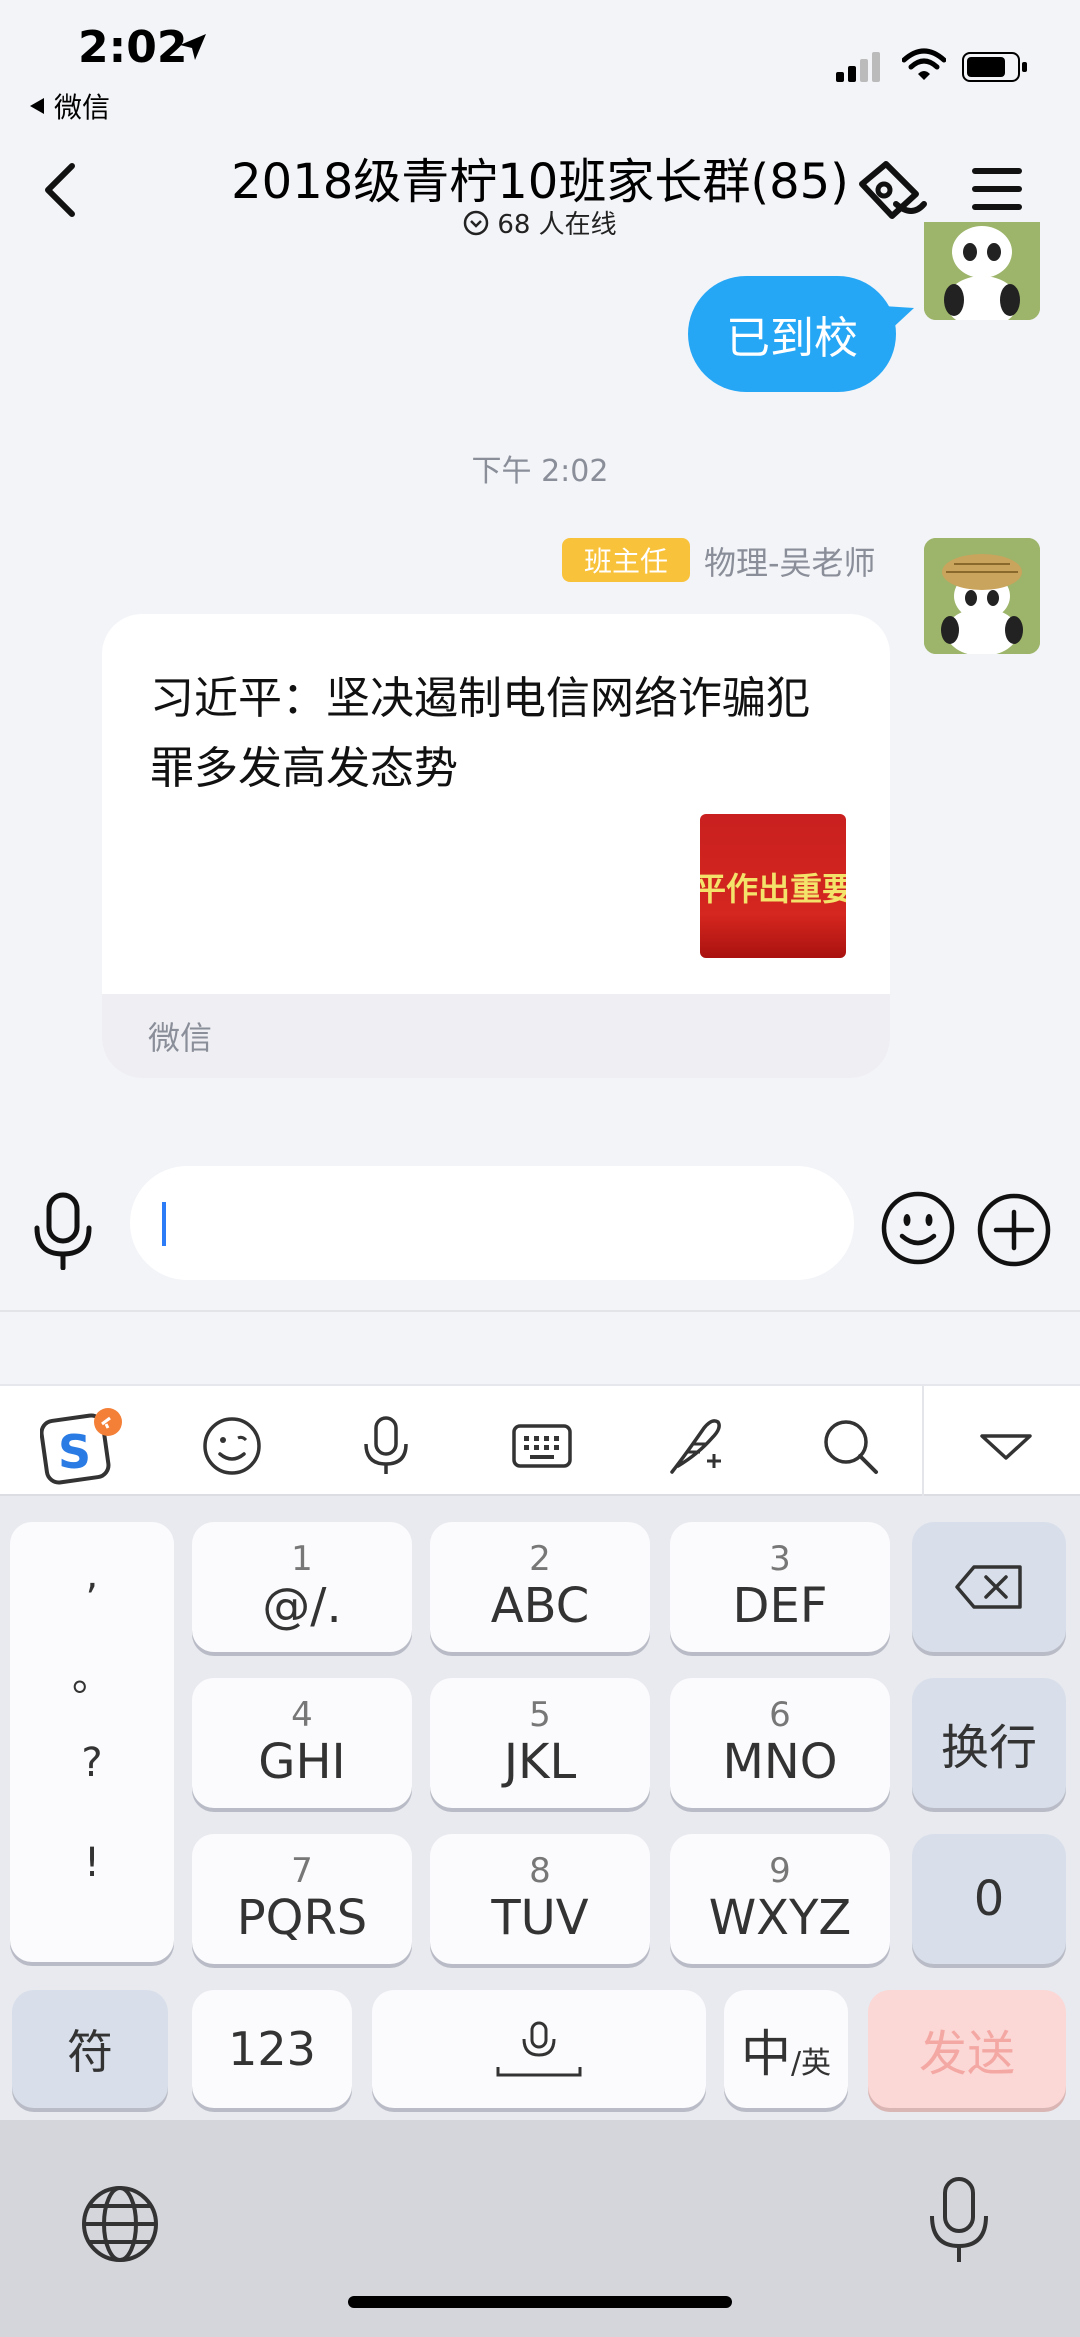 This screenshot has height=2337, width=1080. Describe the element at coordinates (540, 2302) in the screenshot. I see `home-indicator` at that location.